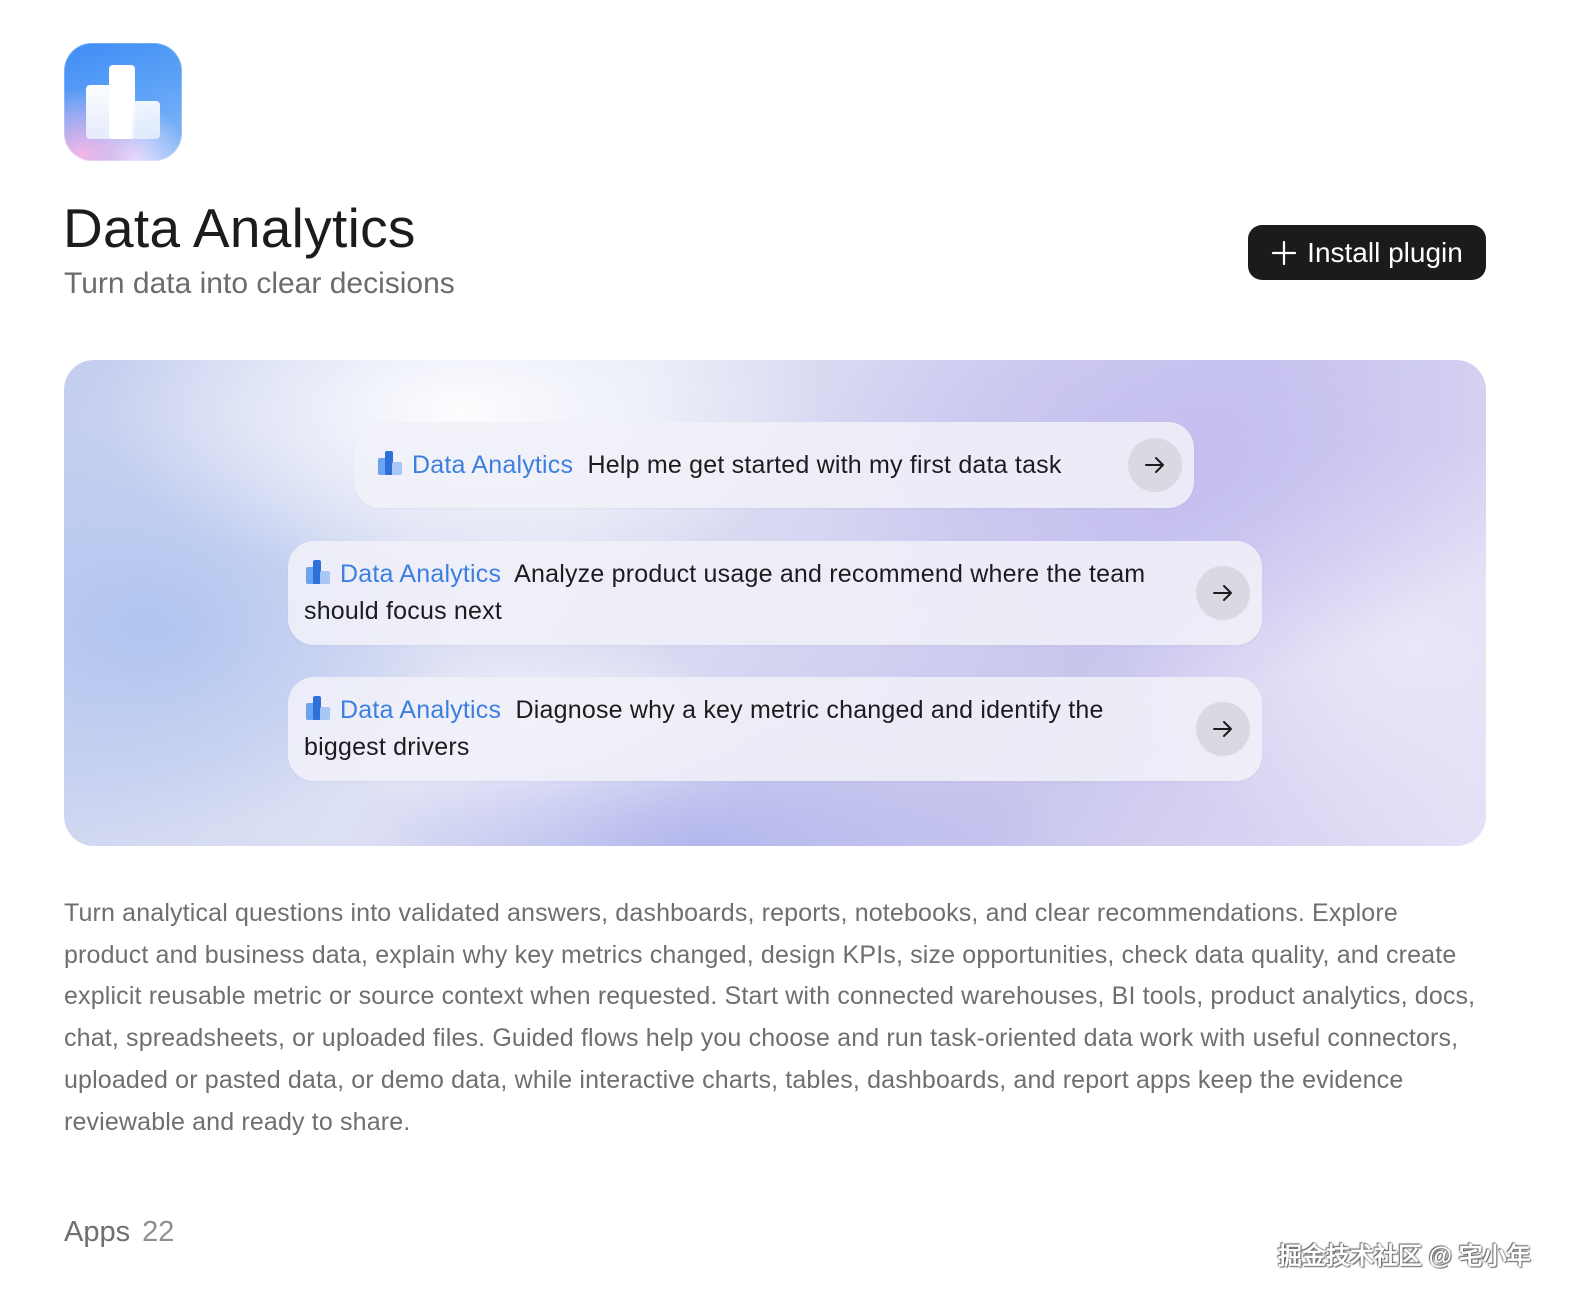  What do you see at coordinates (259, 283) in the screenshot?
I see `page-subtitle: Turn data into clear decisions` at bounding box center [259, 283].